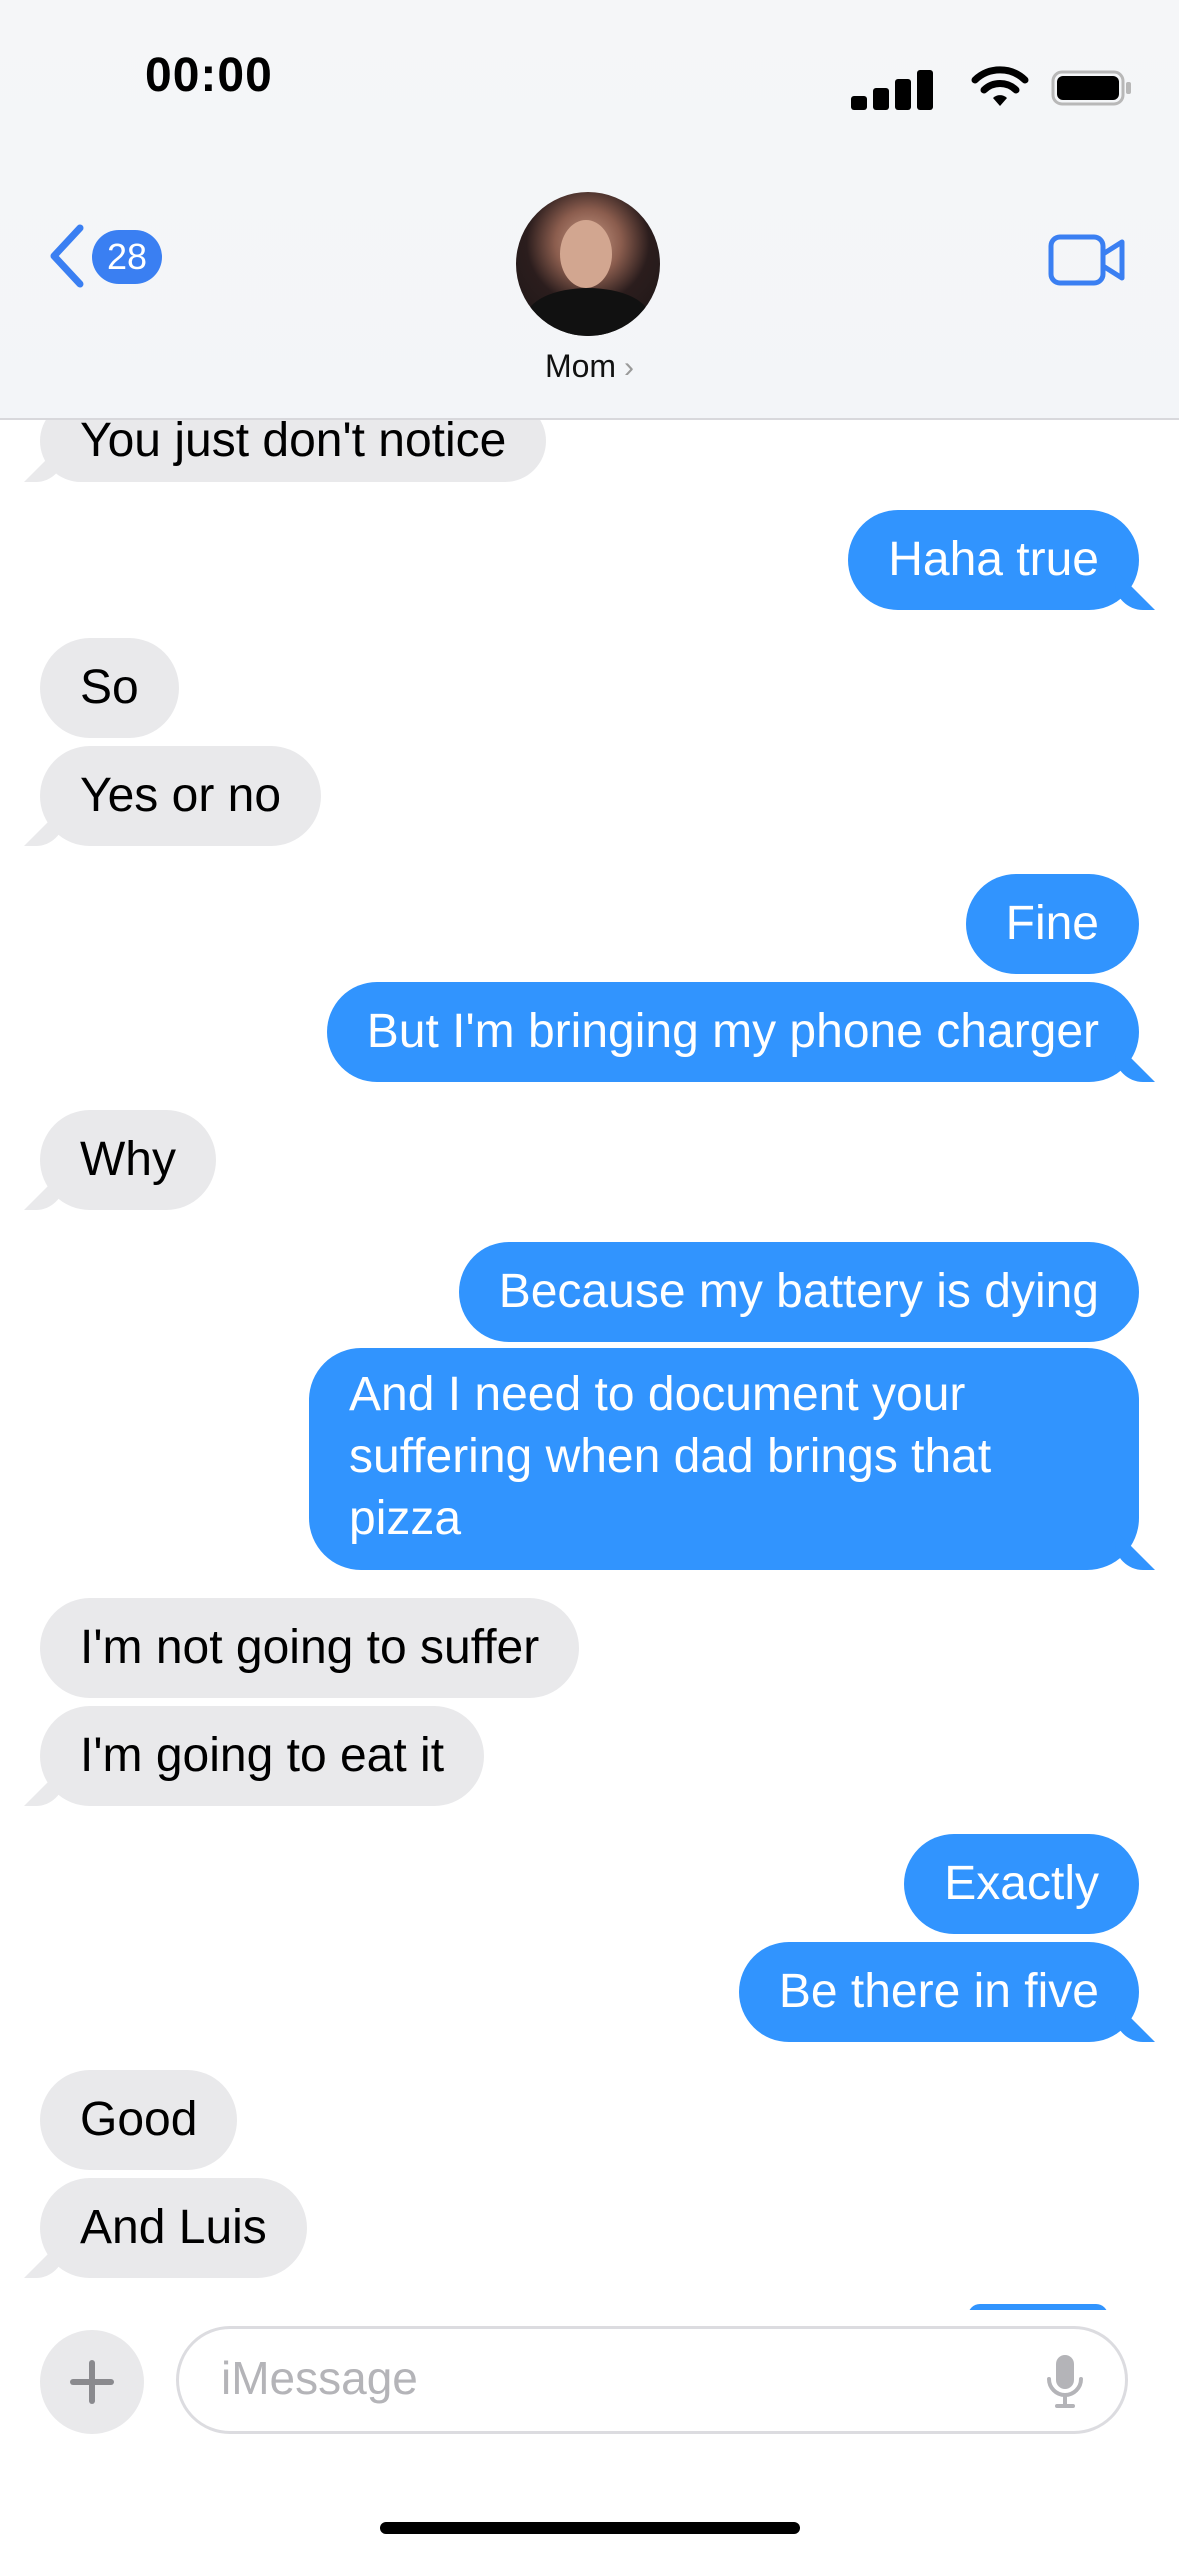  I want to click on message-bubble-outgoing: Exactly, so click(1021, 1884).